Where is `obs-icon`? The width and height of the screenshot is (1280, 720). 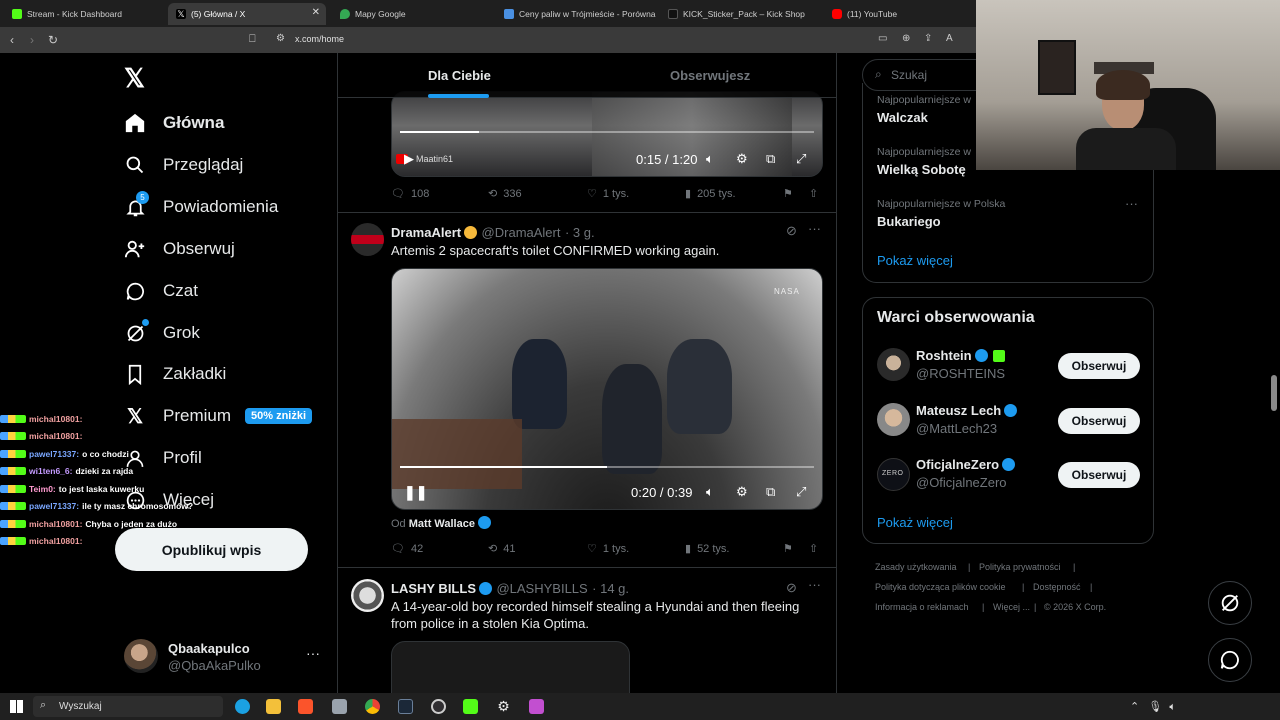 obs-icon is located at coordinates (438, 706).